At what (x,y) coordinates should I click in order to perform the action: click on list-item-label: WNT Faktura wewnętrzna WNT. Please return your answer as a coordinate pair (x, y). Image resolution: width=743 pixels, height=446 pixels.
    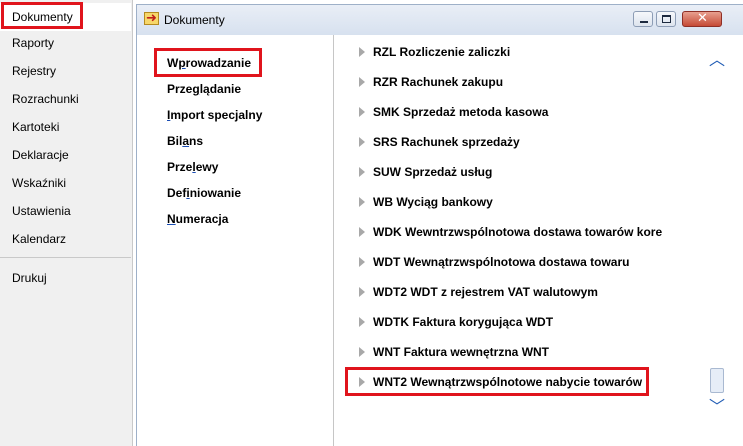
    Looking at the image, I should click on (461, 352).